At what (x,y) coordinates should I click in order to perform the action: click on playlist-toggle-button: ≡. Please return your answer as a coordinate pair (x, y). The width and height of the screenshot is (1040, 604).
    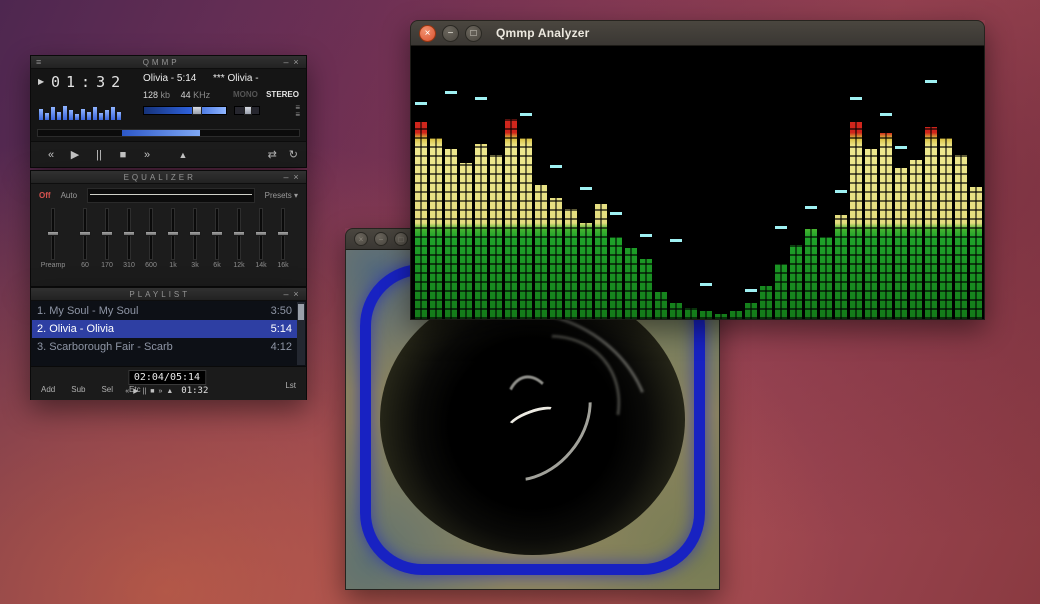
    Looking at the image, I should click on (297, 115).